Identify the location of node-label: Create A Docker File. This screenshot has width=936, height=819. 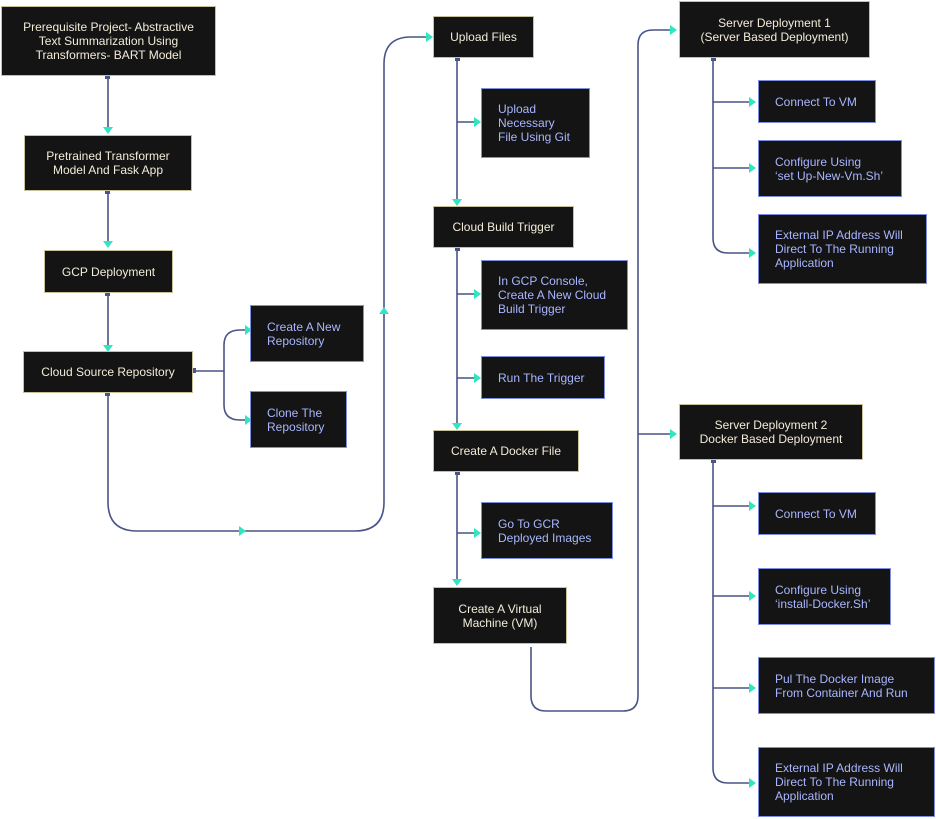
(506, 451).